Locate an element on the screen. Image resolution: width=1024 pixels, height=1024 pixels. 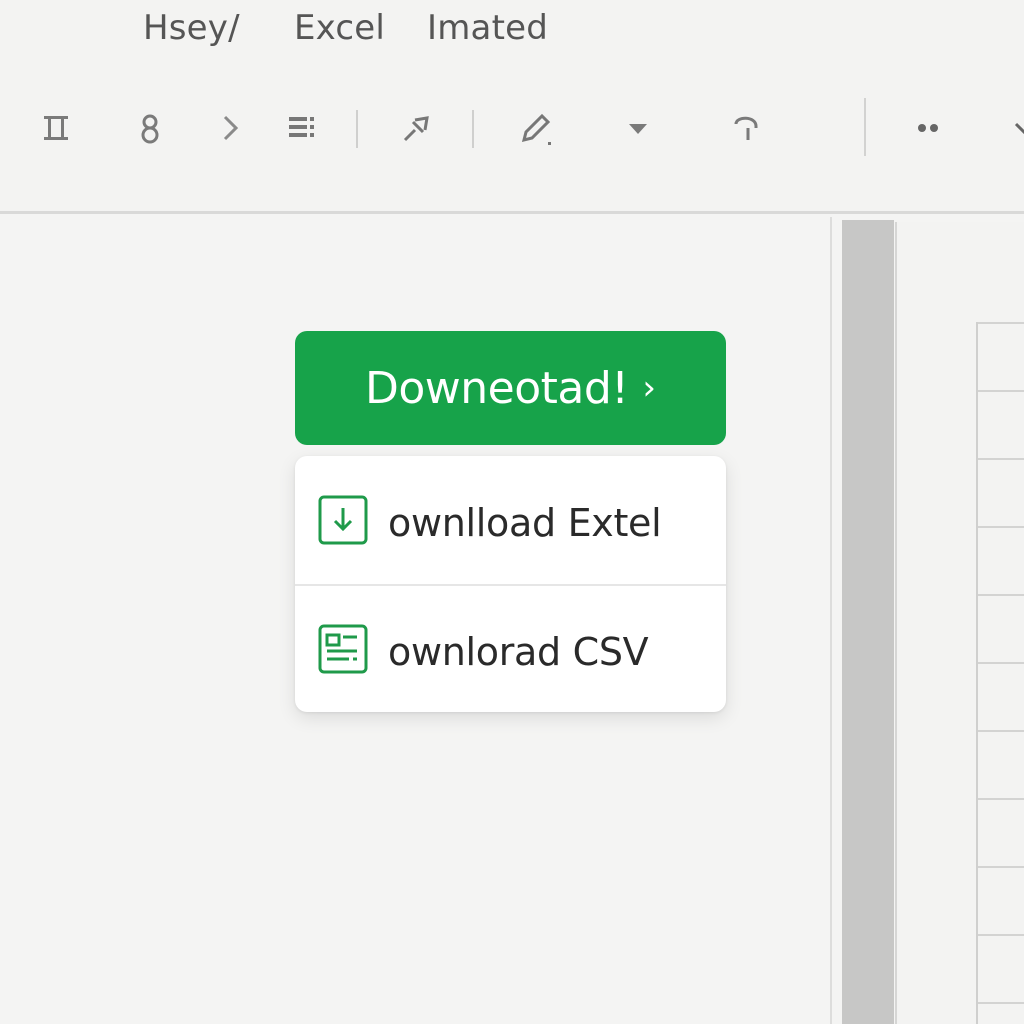
menu-item-download-excel: ownlload Extel is located at coordinates (510, 520).